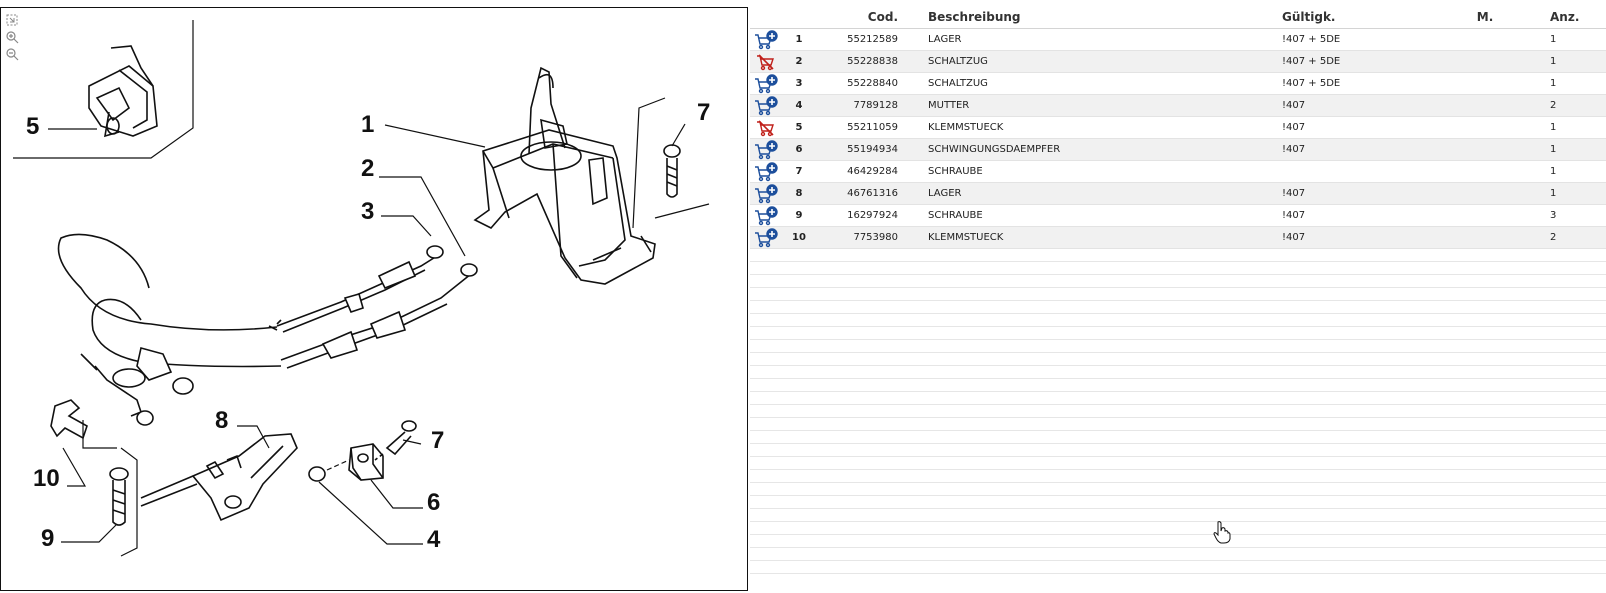 The width and height of the screenshot is (1606, 593). What do you see at coordinates (119, 496) in the screenshot?
I see `part-9-bolt` at bounding box center [119, 496].